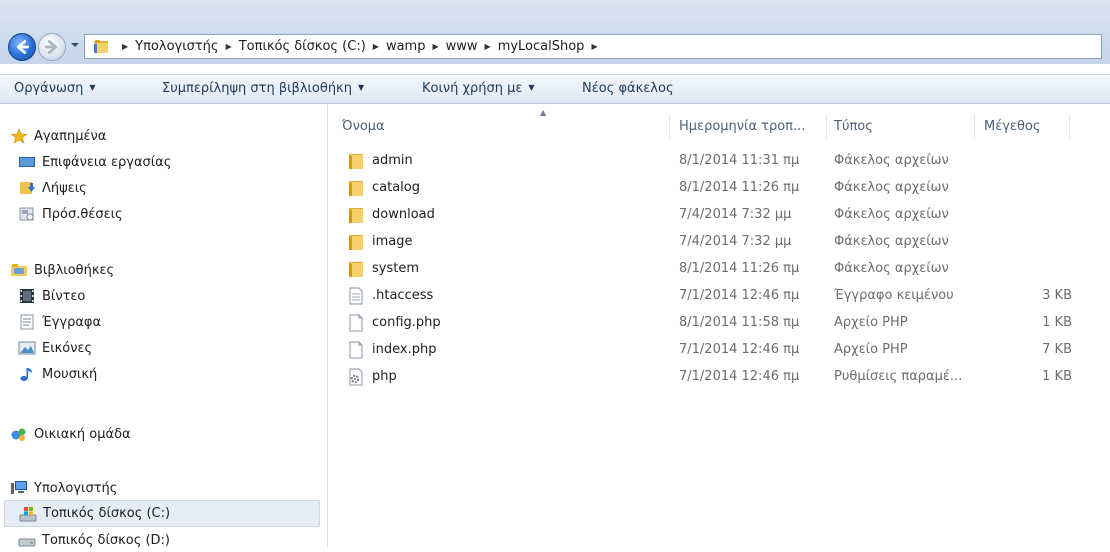 The width and height of the screenshot is (1110, 552). I want to click on nav-downloads: Λήψεις, so click(52, 188).